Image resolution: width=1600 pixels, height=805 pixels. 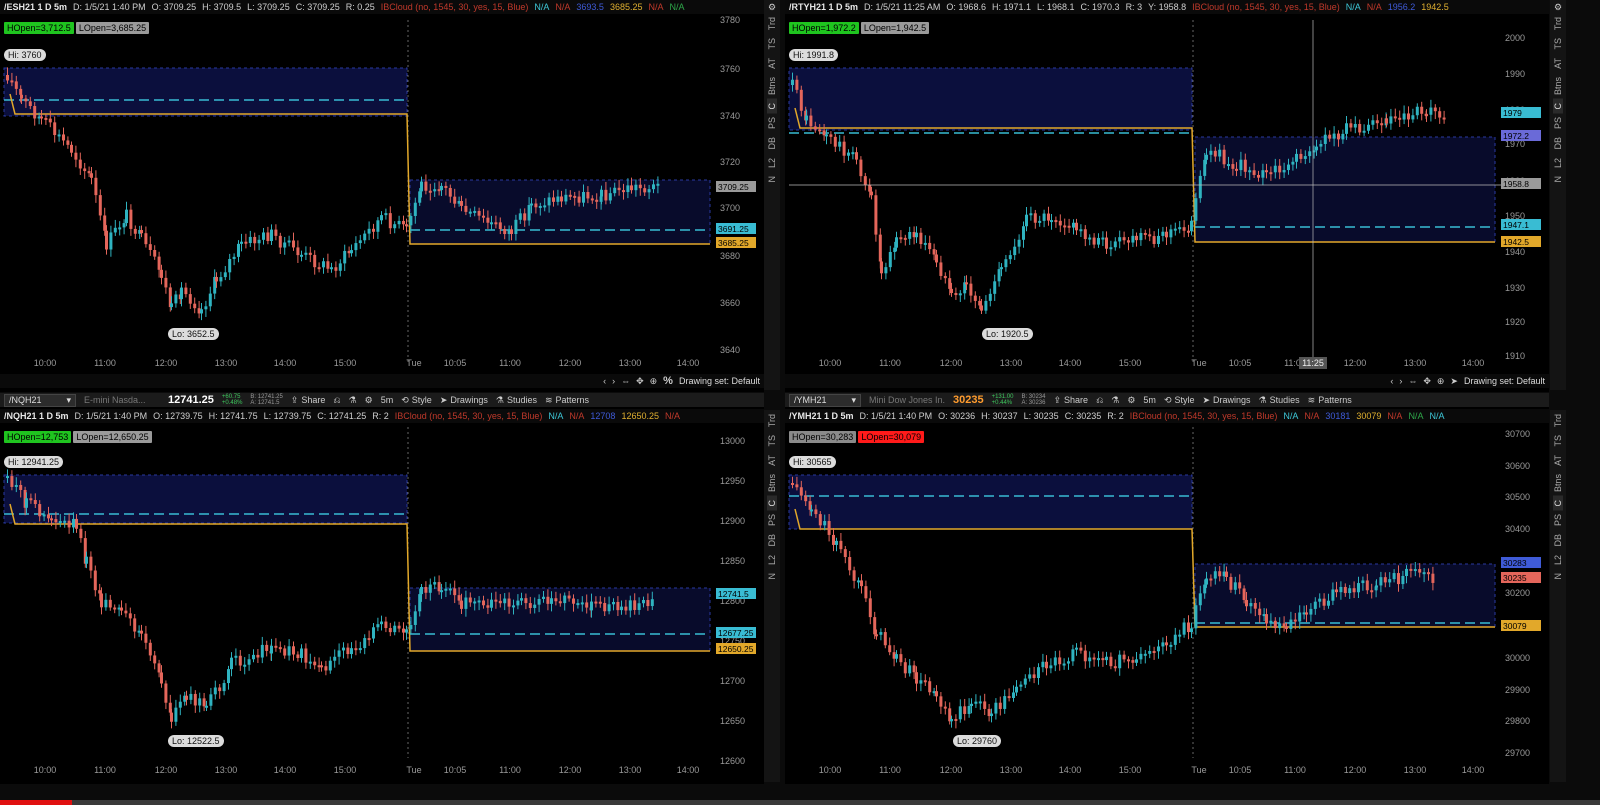 What do you see at coordinates (1454, 381) in the screenshot?
I see `cursor-icon: ➤` at bounding box center [1454, 381].